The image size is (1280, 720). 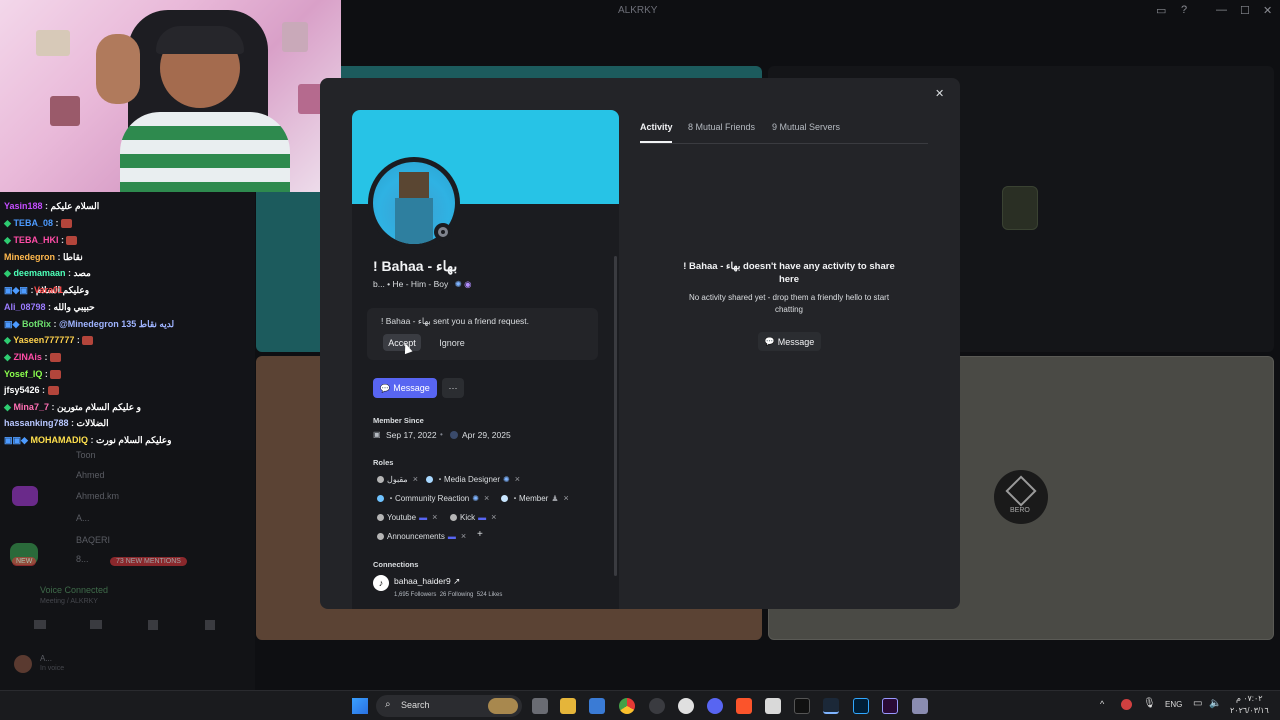 I want to click on chat-line: ◆ Mina7_7 : و عليكم السلام متورين, so click(x=72, y=407).